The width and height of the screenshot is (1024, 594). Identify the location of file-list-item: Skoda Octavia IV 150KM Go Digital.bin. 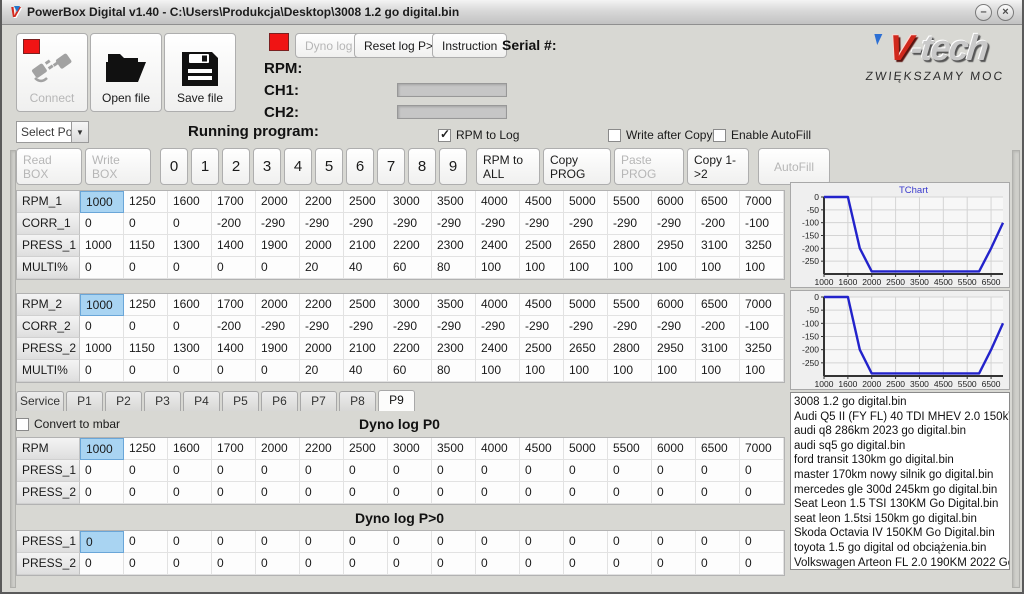
(901, 533).